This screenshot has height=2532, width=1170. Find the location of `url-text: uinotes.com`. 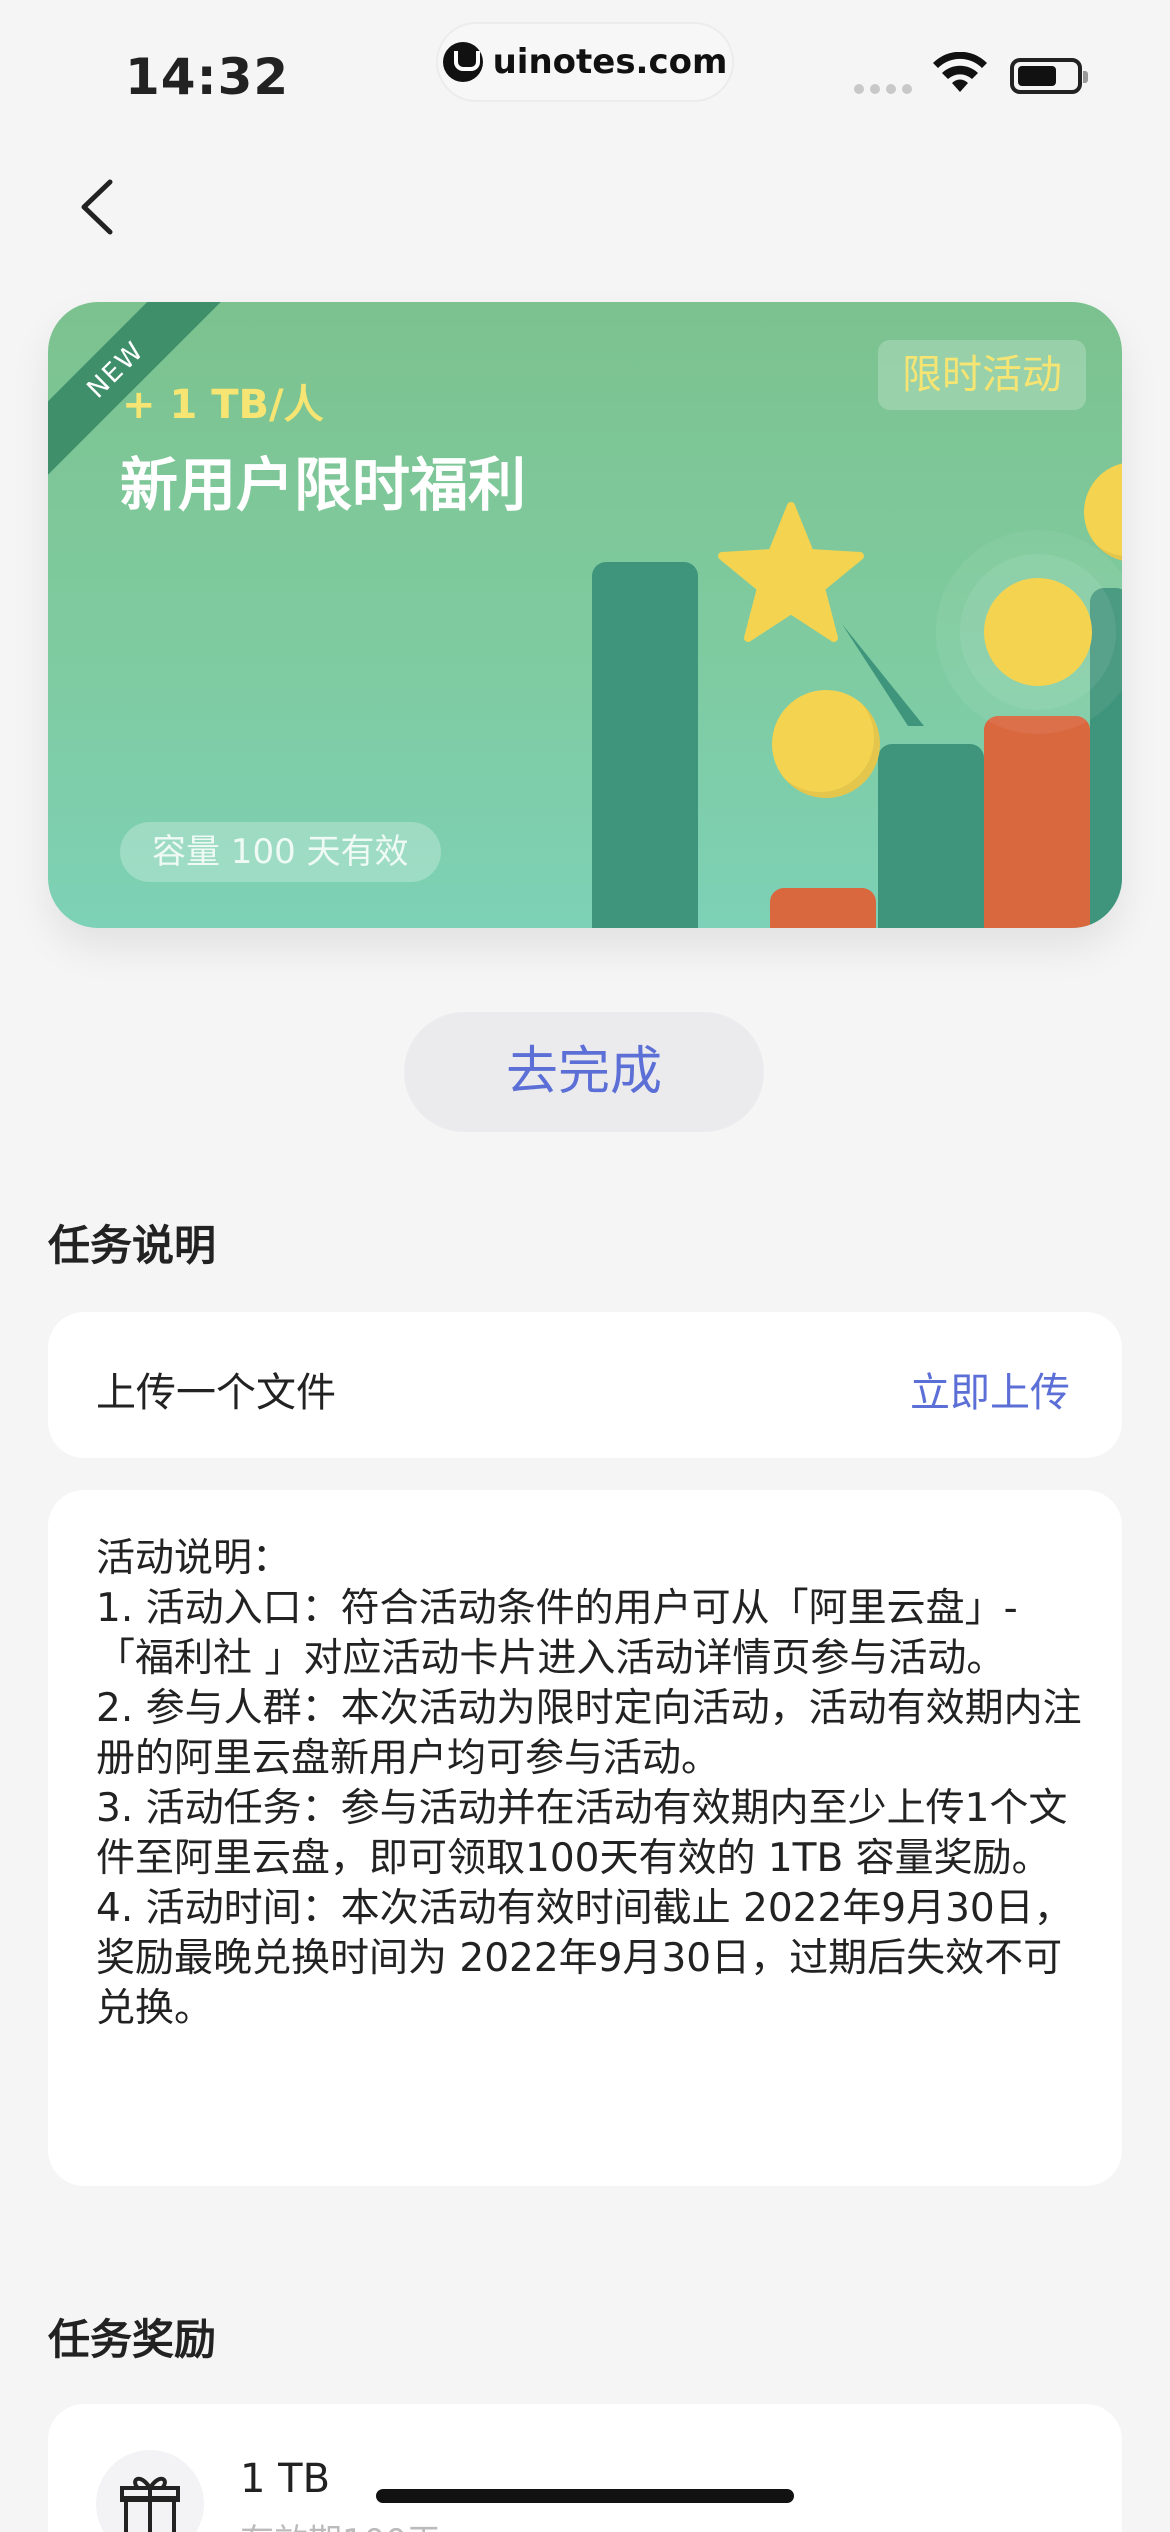

url-text: uinotes.com is located at coordinates (610, 62).